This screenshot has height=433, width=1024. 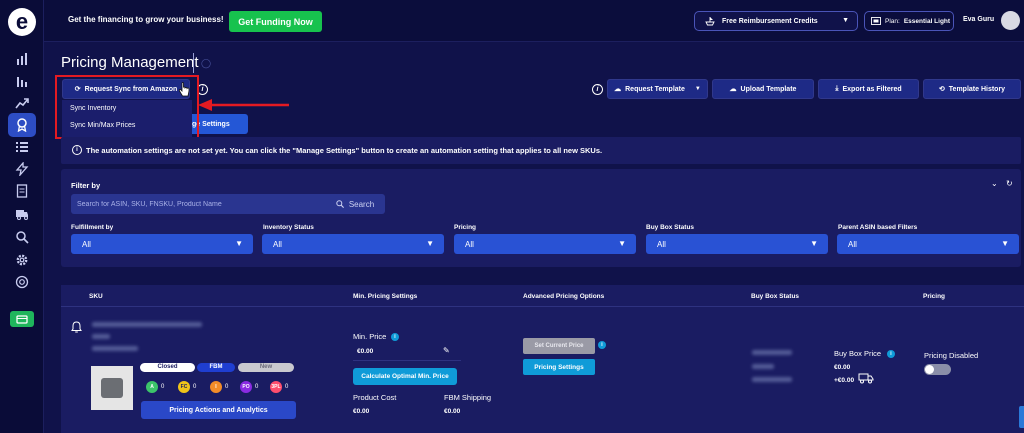 I want to click on truck-icon, so click(x=22, y=214).